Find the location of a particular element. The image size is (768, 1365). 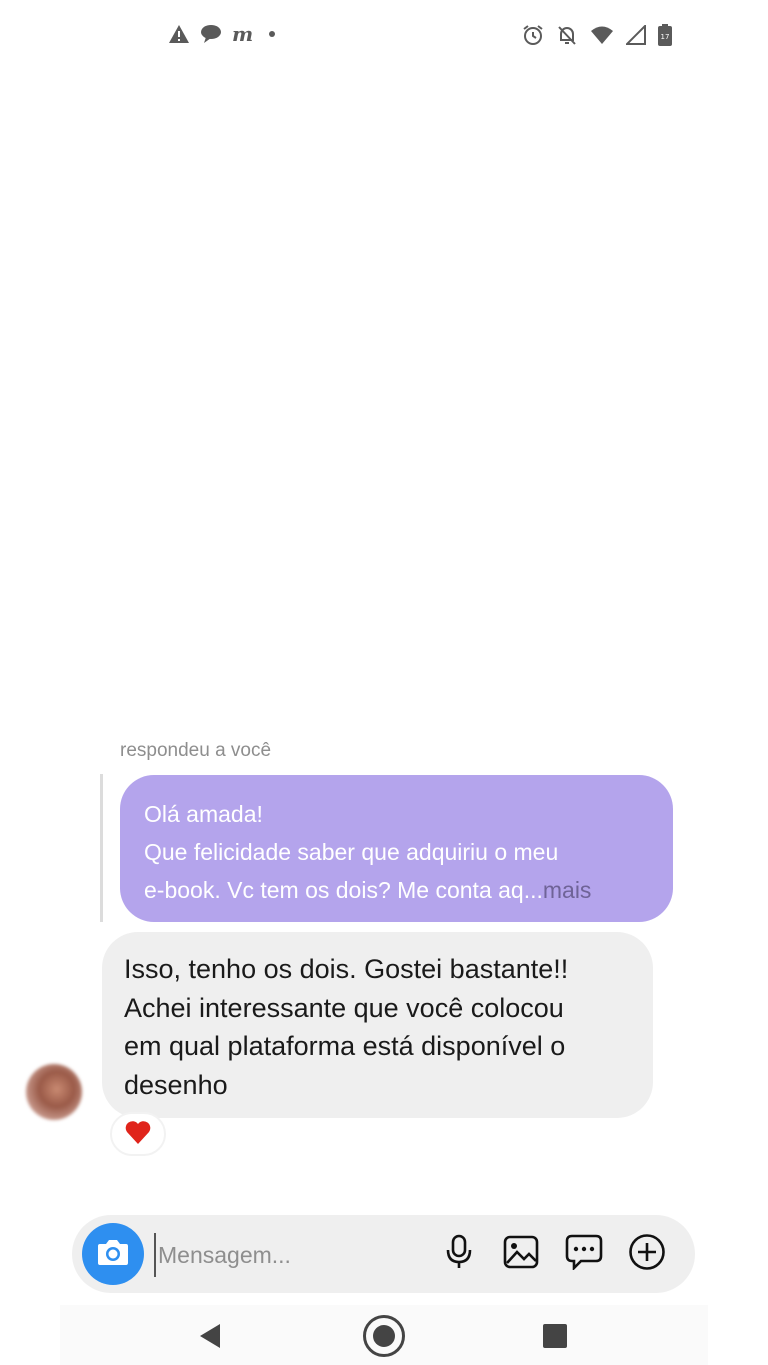

image-icon is located at coordinates (521, 1254).